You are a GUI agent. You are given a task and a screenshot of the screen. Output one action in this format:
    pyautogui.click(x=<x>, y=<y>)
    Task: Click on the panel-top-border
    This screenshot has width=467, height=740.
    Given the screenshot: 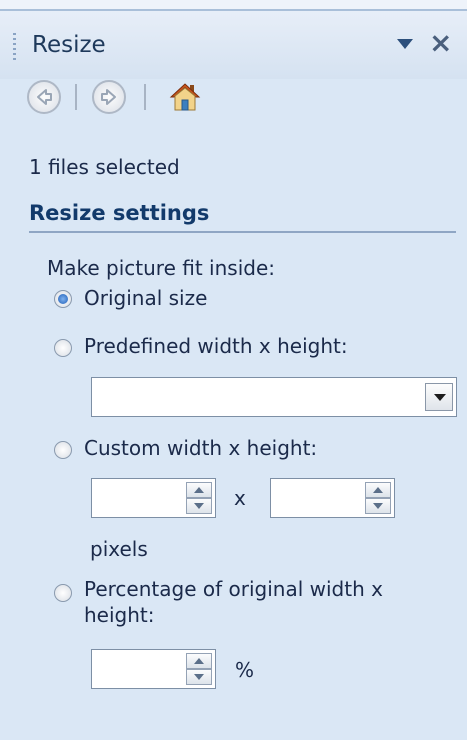 What is the action you would take?
    pyautogui.click(x=233, y=5)
    